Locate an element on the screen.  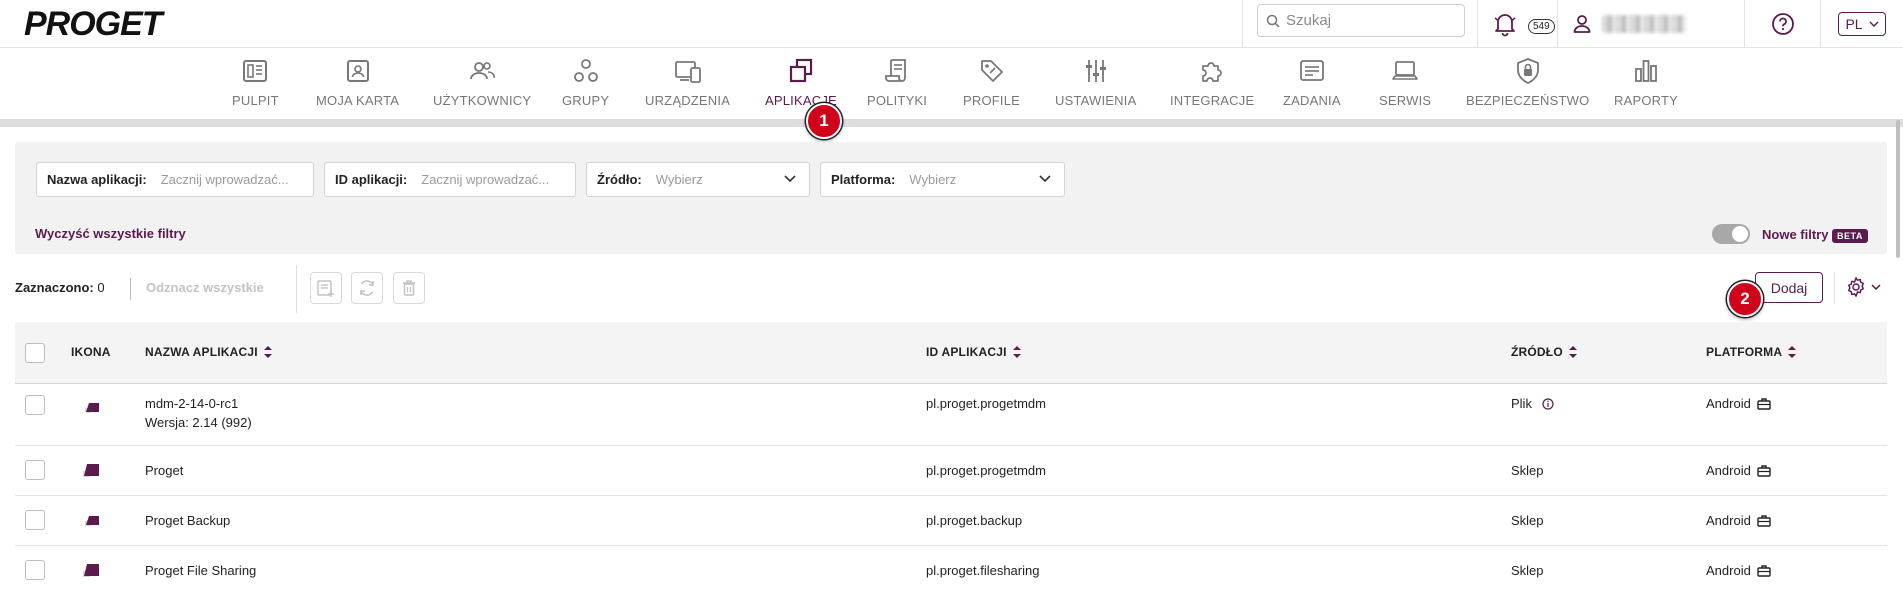
nav-item-uzytkownicy: UŻYTKOWNICY is located at coordinates (482, 82).